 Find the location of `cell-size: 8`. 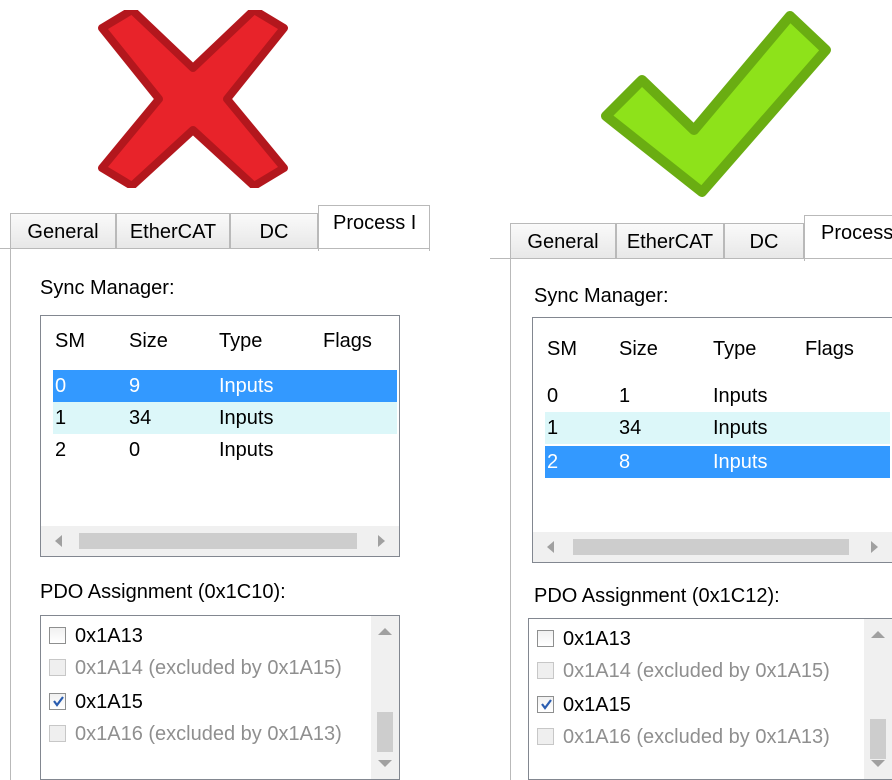

cell-size: 8 is located at coordinates (625, 462).